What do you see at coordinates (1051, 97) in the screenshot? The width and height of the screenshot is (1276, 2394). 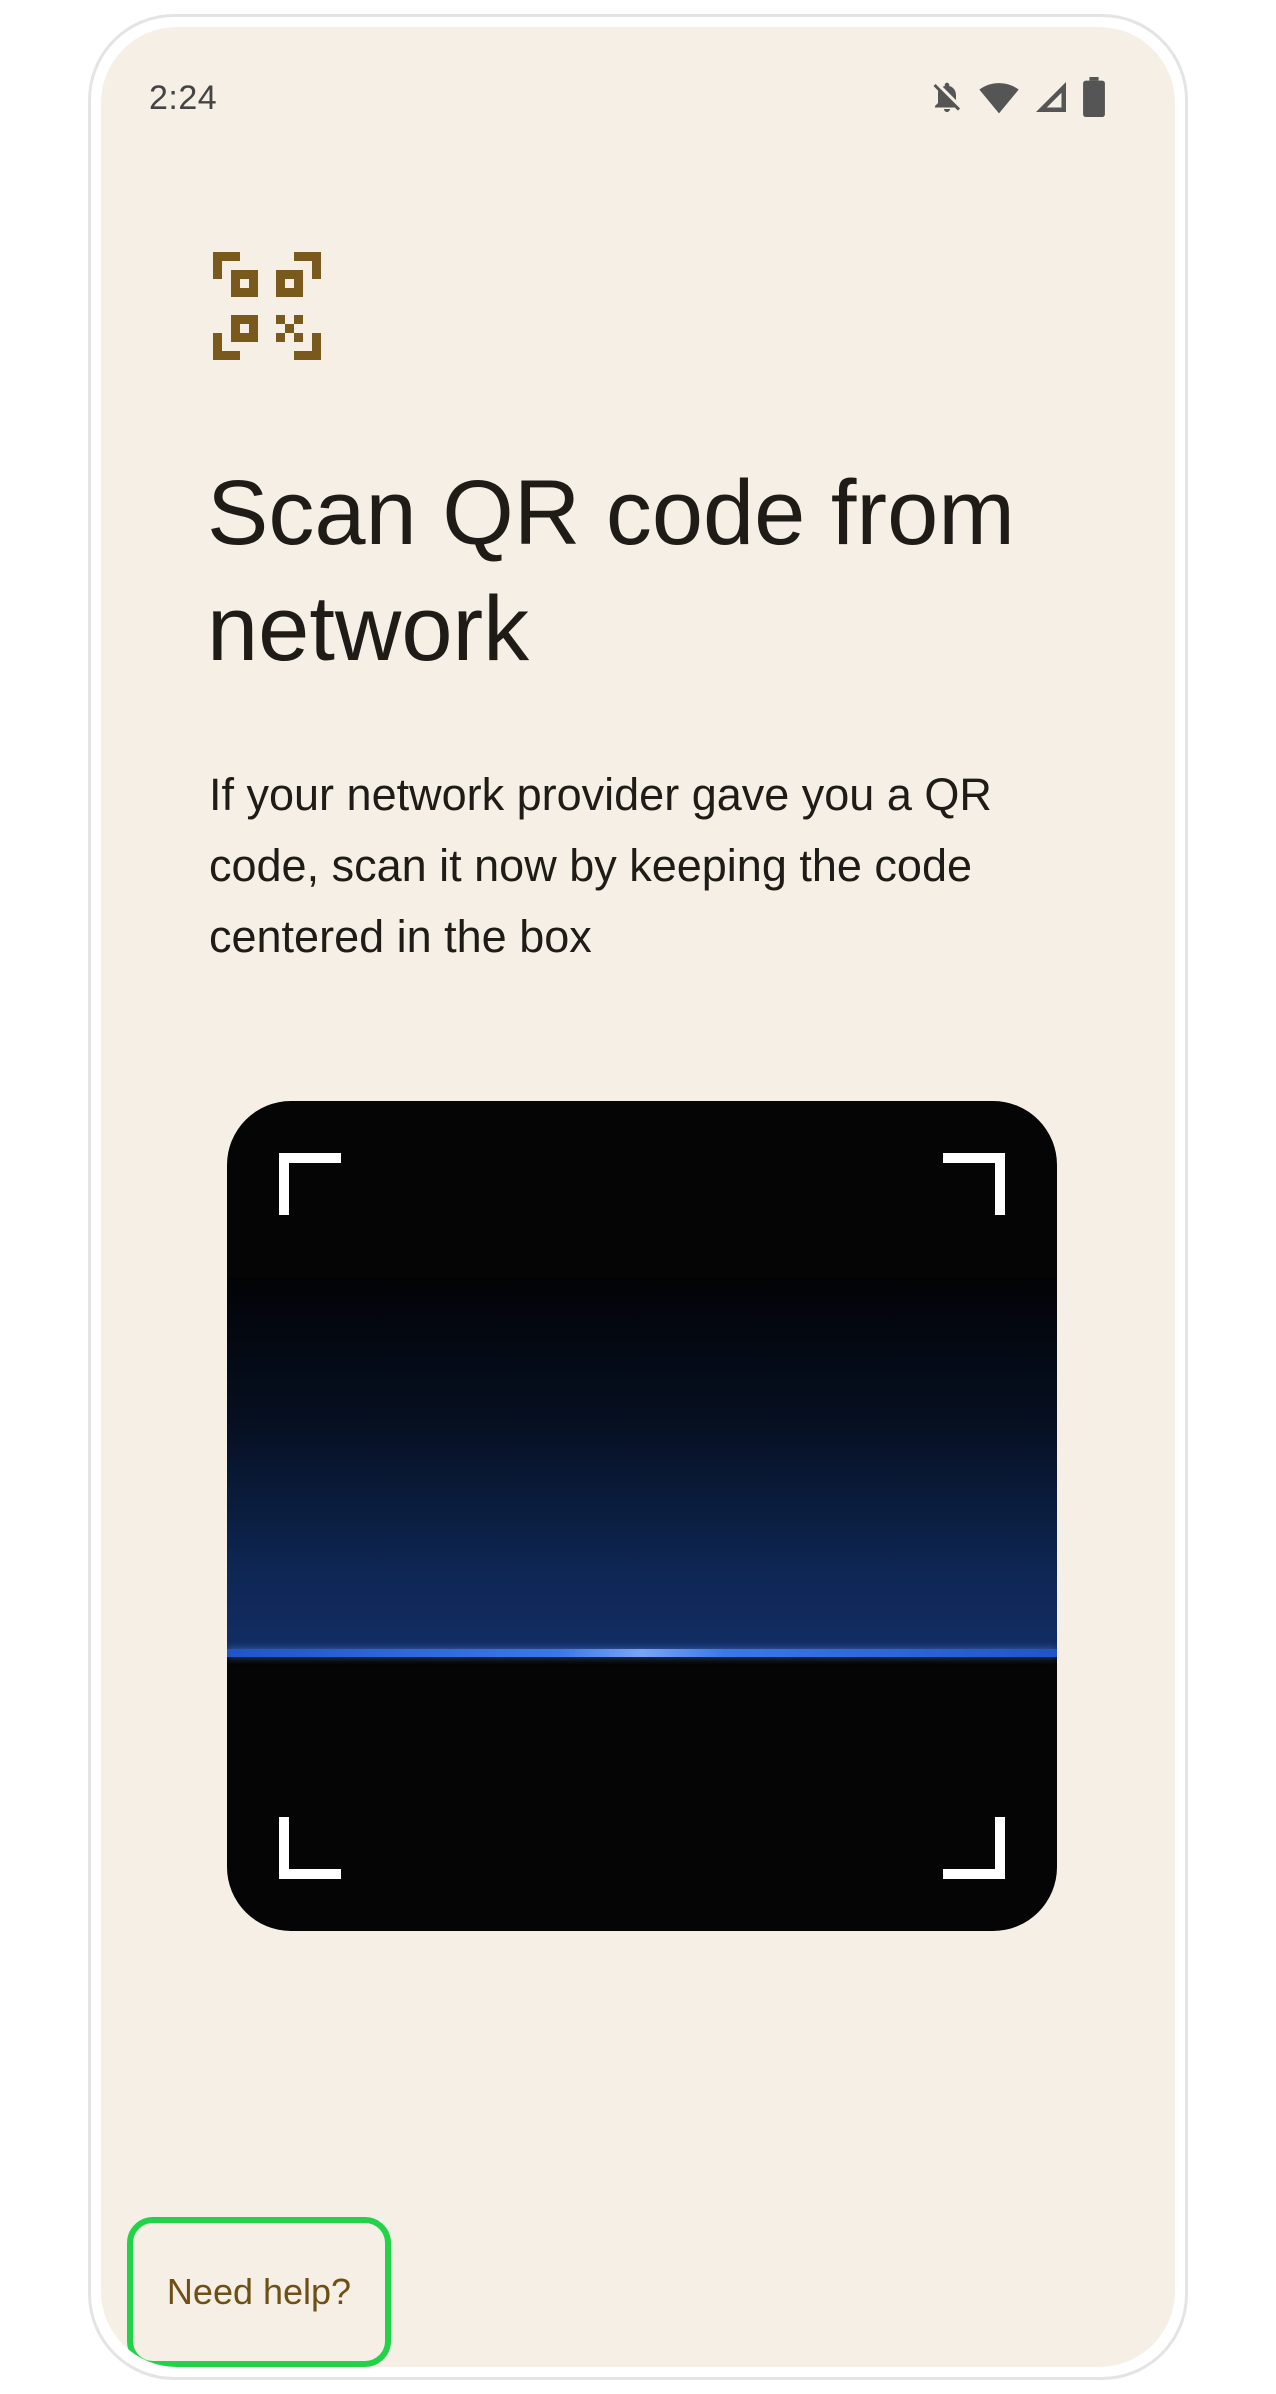 I see `cell-signal-icon` at bounding box center [1051, 97].